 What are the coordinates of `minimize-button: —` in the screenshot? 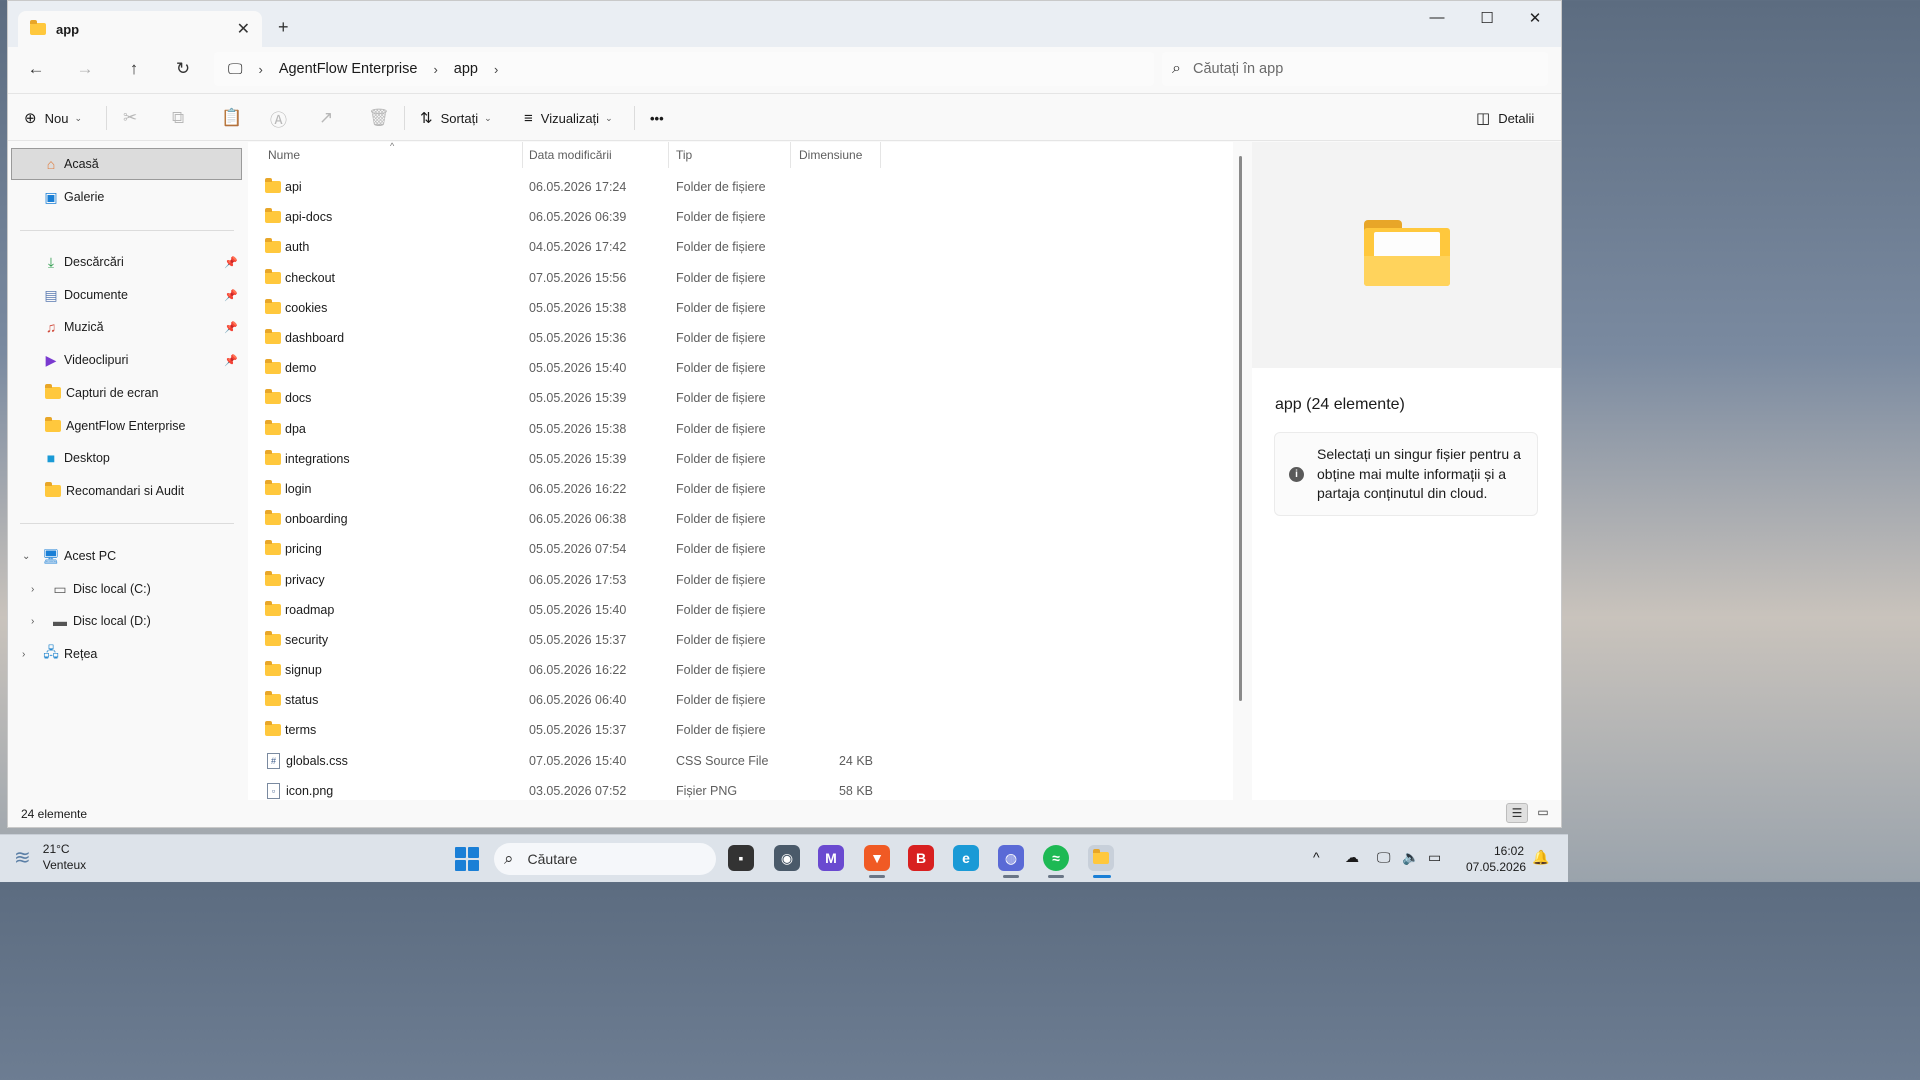 It's located at (1437, 17).